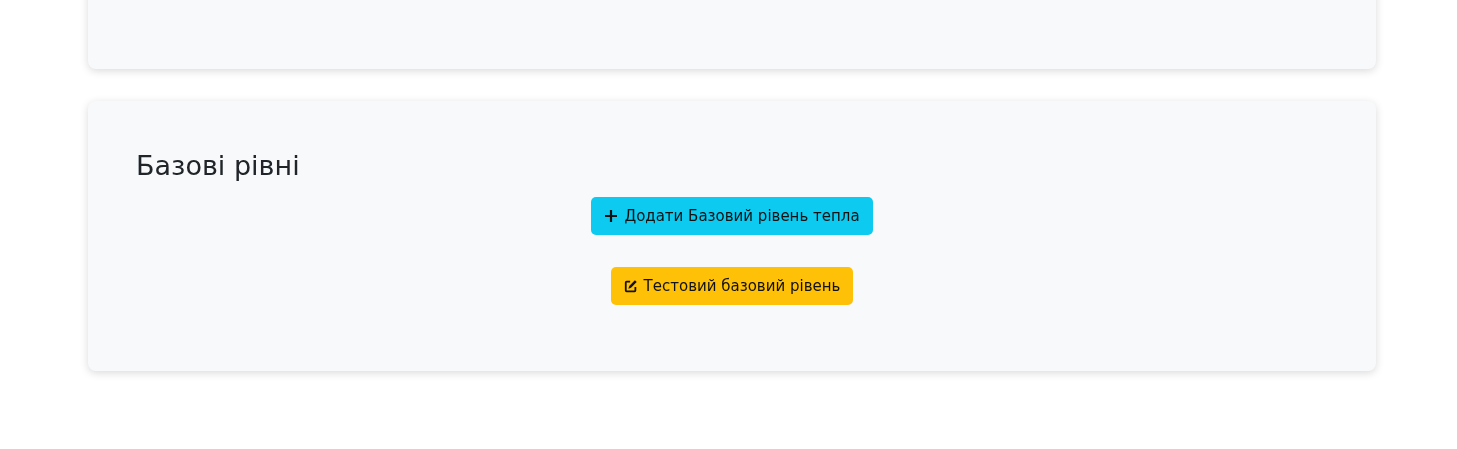  I want to click on plus-icon, so click(611, 216).